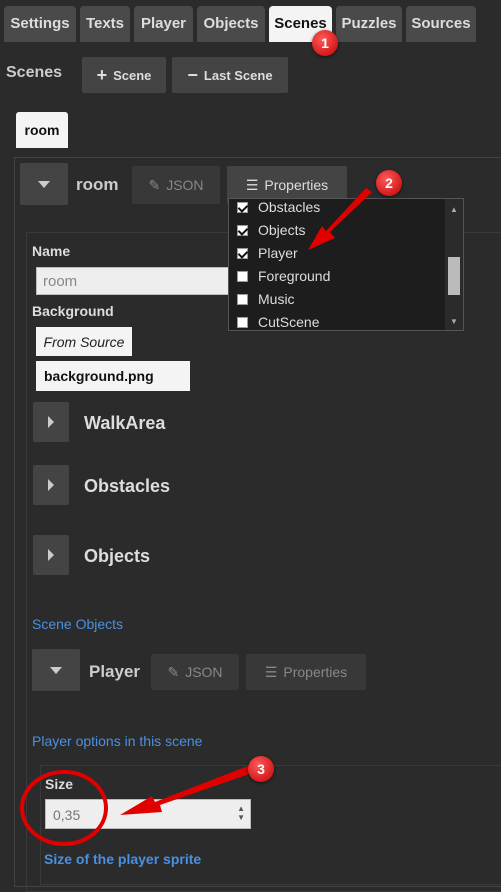  What do you see at coordinates (389, 183) in the screenshot?
I see `annotation-badge-2: 2` at bounding box center [389, 183].